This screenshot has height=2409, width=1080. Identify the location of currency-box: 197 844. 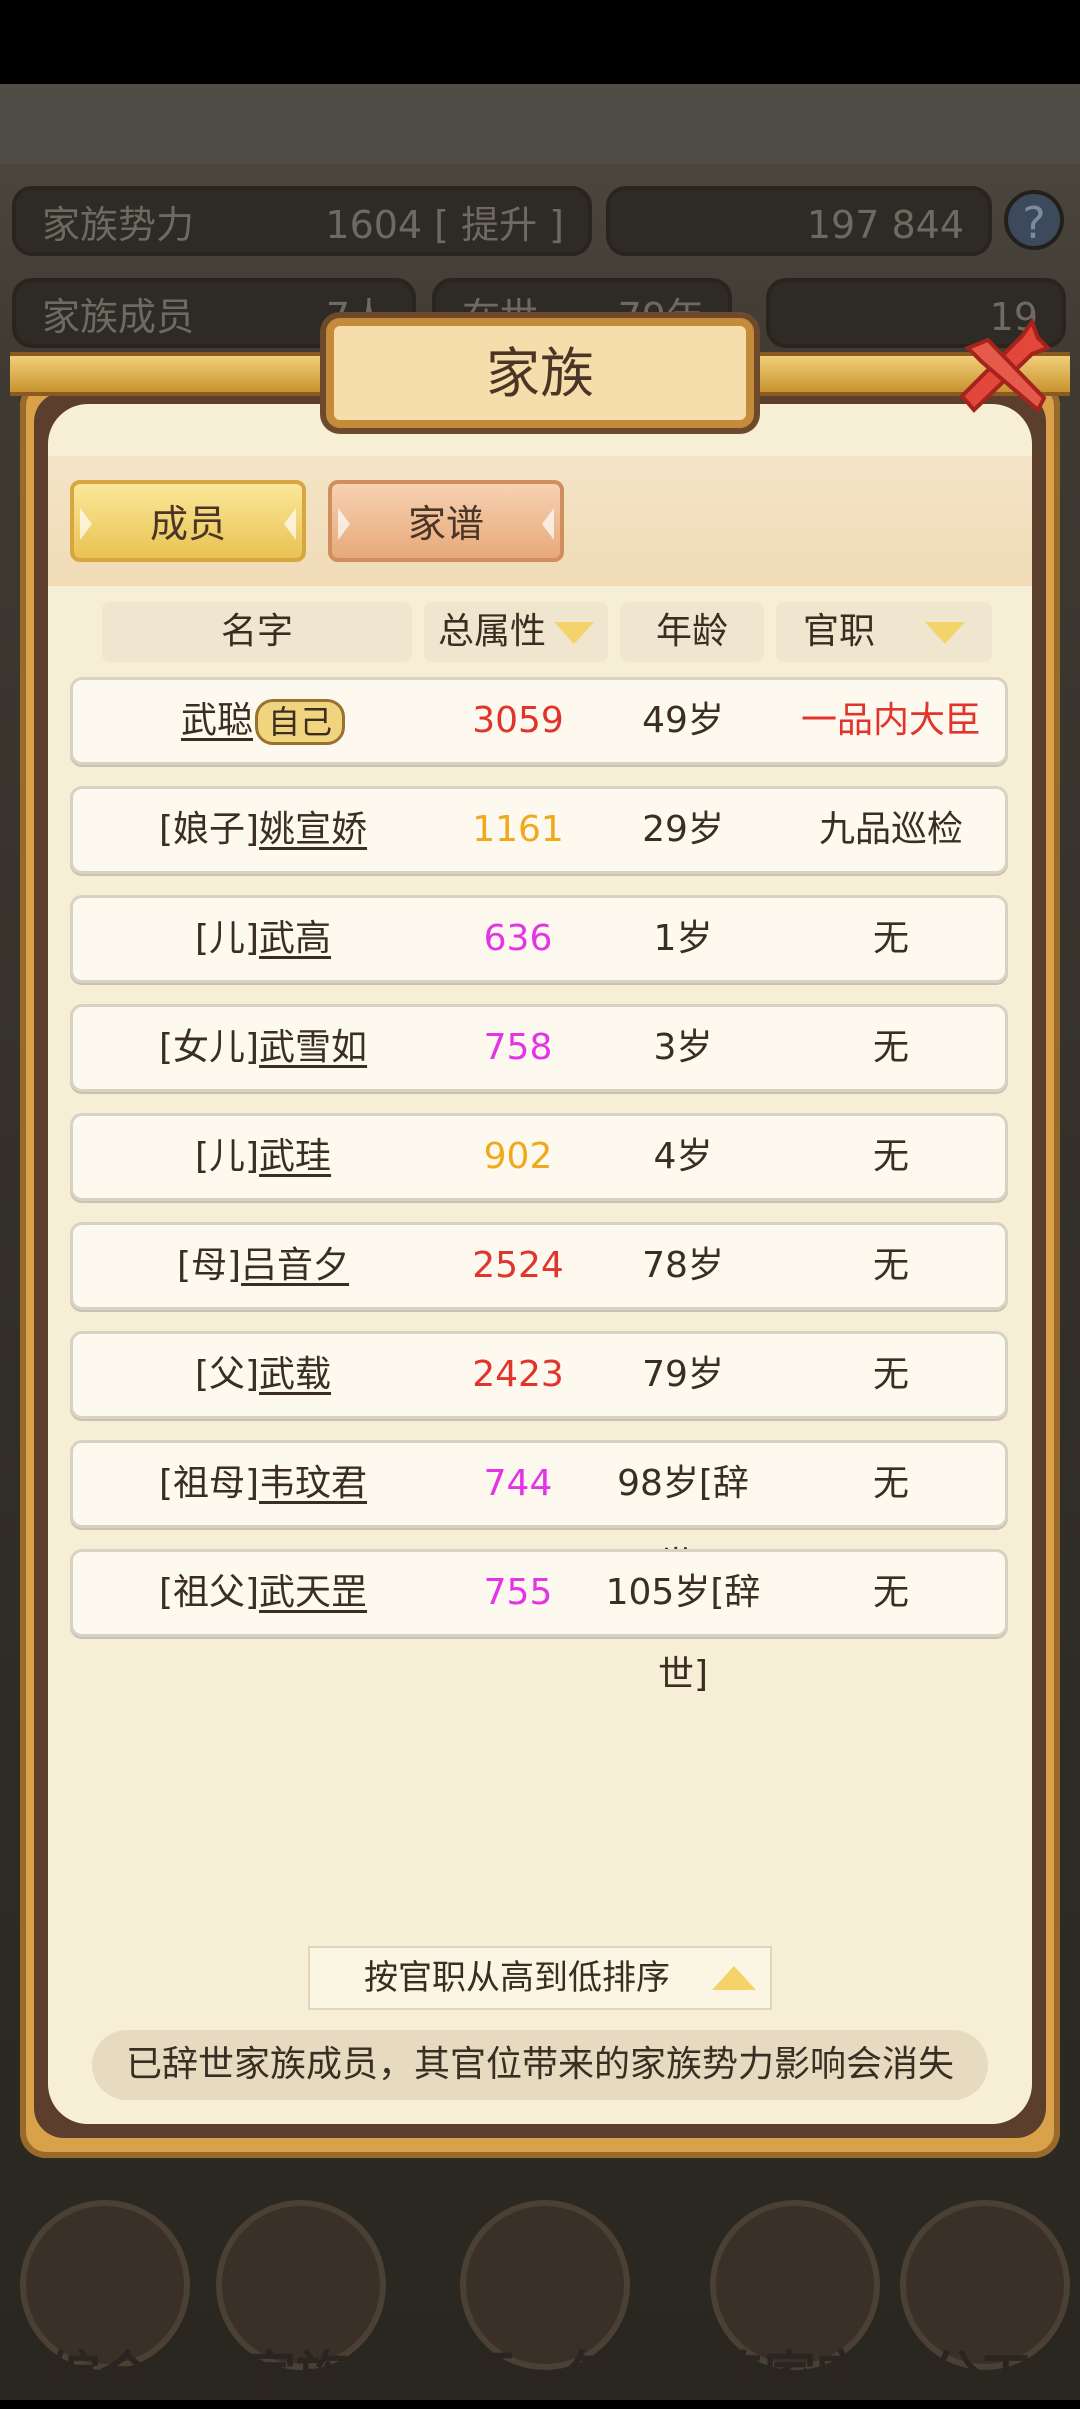
(799, 221).